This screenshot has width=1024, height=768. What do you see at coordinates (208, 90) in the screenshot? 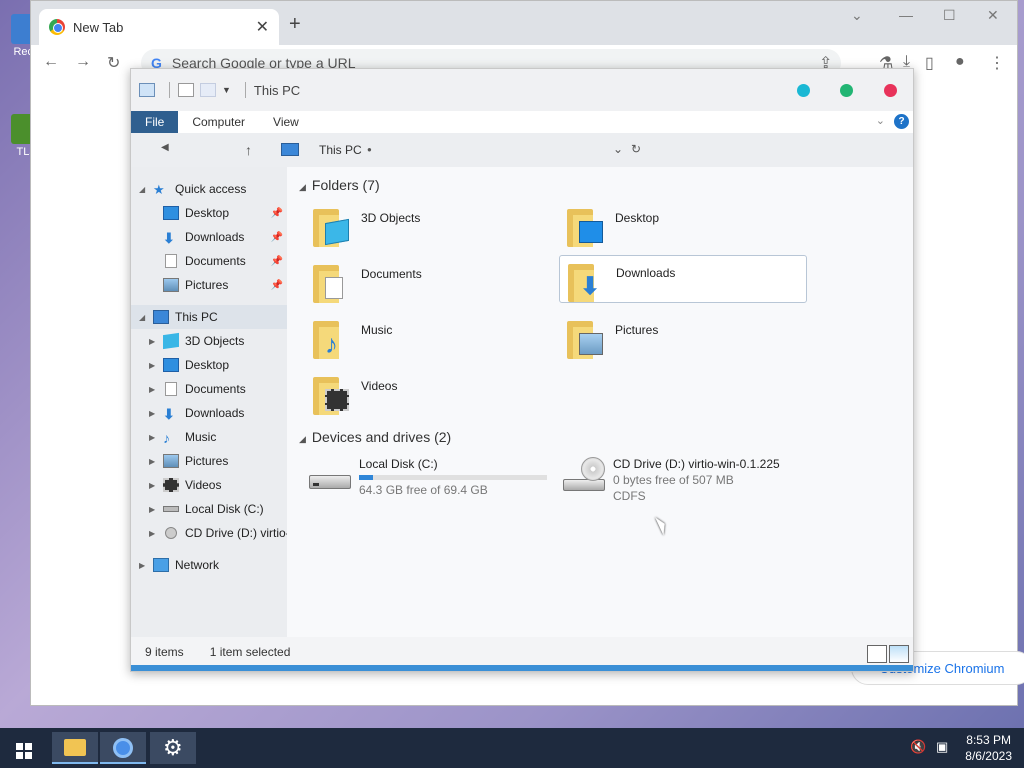
I see `new-folder-icon` at bounding box center [208, 90].